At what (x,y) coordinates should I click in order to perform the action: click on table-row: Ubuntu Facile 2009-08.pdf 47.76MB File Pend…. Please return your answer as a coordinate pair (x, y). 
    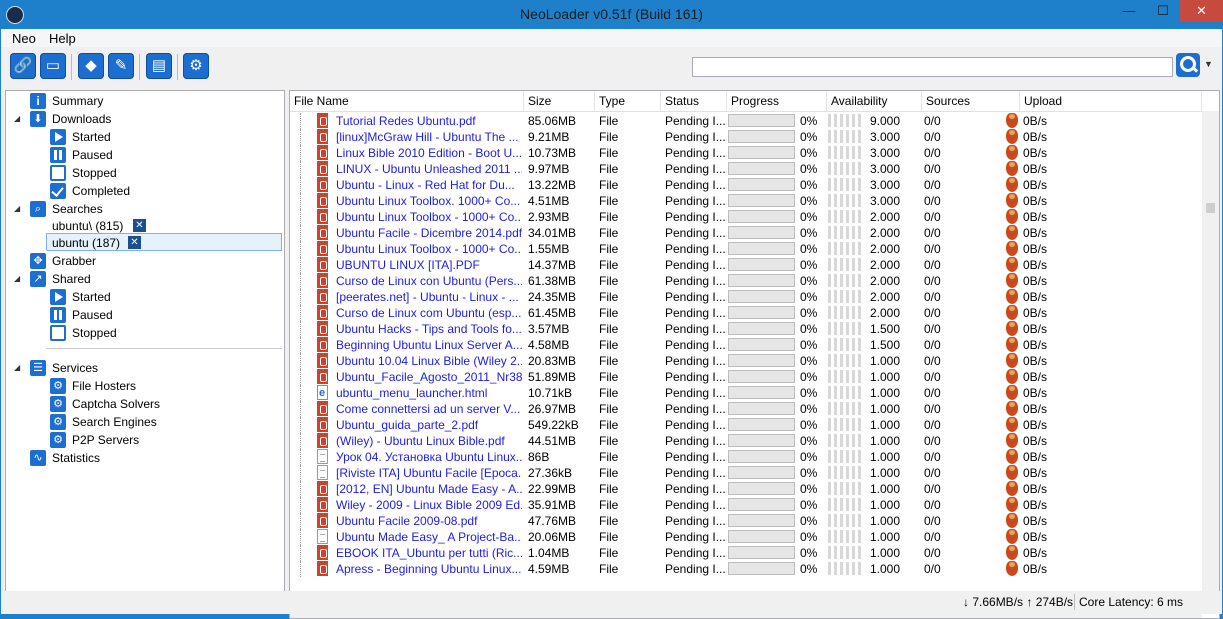
    Looking at the image, I should click on (746, 521).